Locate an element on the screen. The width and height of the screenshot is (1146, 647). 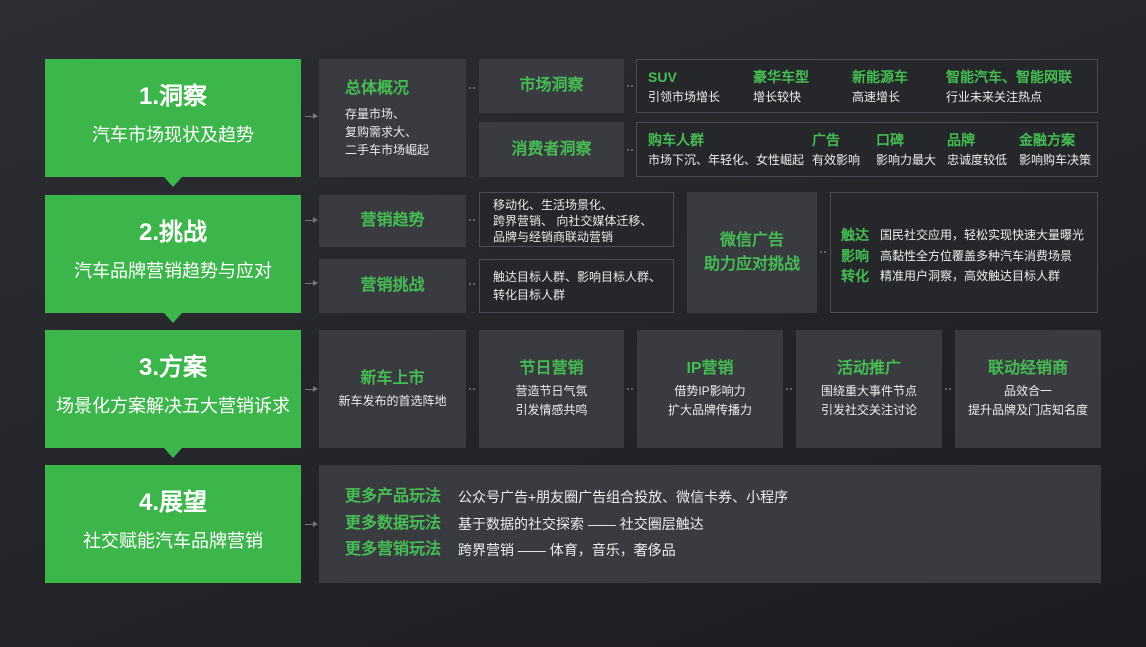
trend-line: 移动化、生活场景化、 is located at coordinates (553, 205).